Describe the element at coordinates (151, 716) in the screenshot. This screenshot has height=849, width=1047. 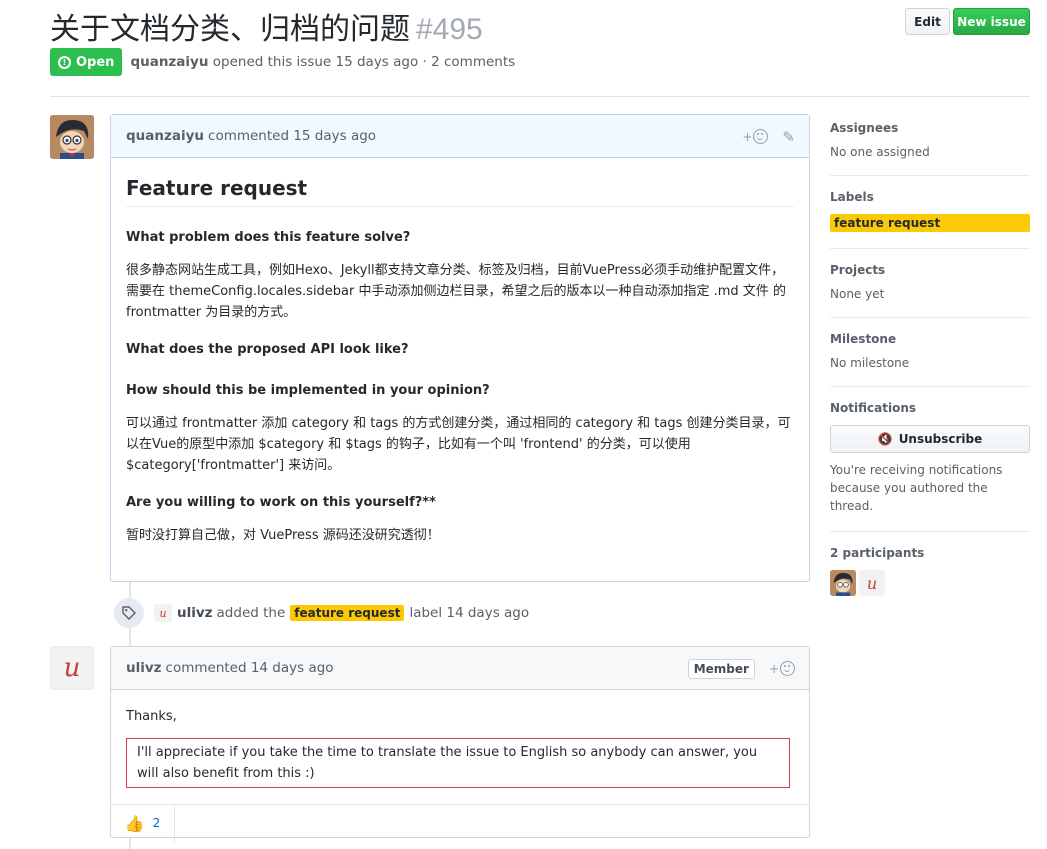
I see `paragraph: Thanks,` at that location.